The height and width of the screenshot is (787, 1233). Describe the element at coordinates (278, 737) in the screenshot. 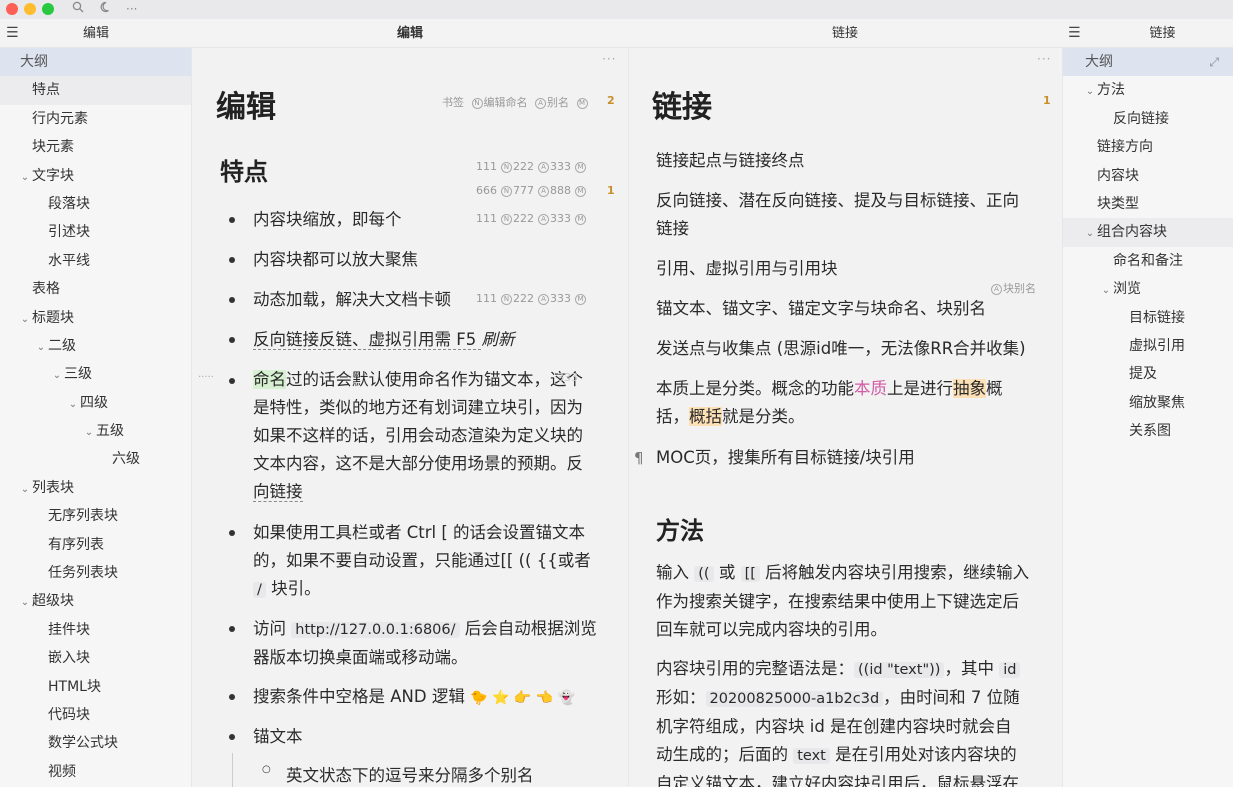

I see `list-item-anchor-text: 锚文本` at that location.